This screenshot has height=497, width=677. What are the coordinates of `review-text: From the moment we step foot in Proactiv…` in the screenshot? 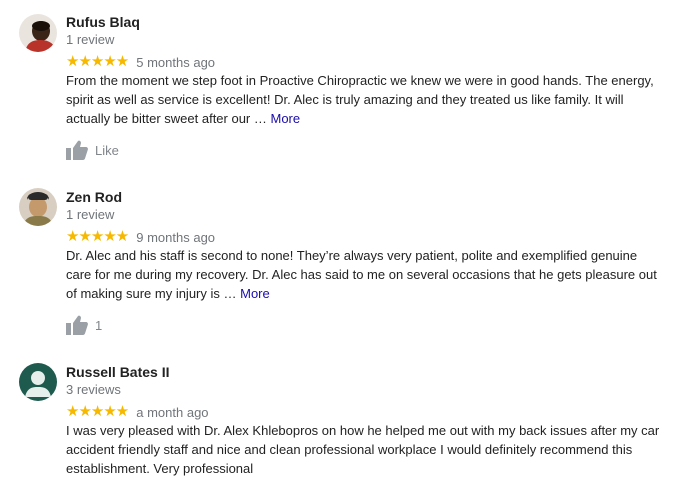 It's located at (360, 99).